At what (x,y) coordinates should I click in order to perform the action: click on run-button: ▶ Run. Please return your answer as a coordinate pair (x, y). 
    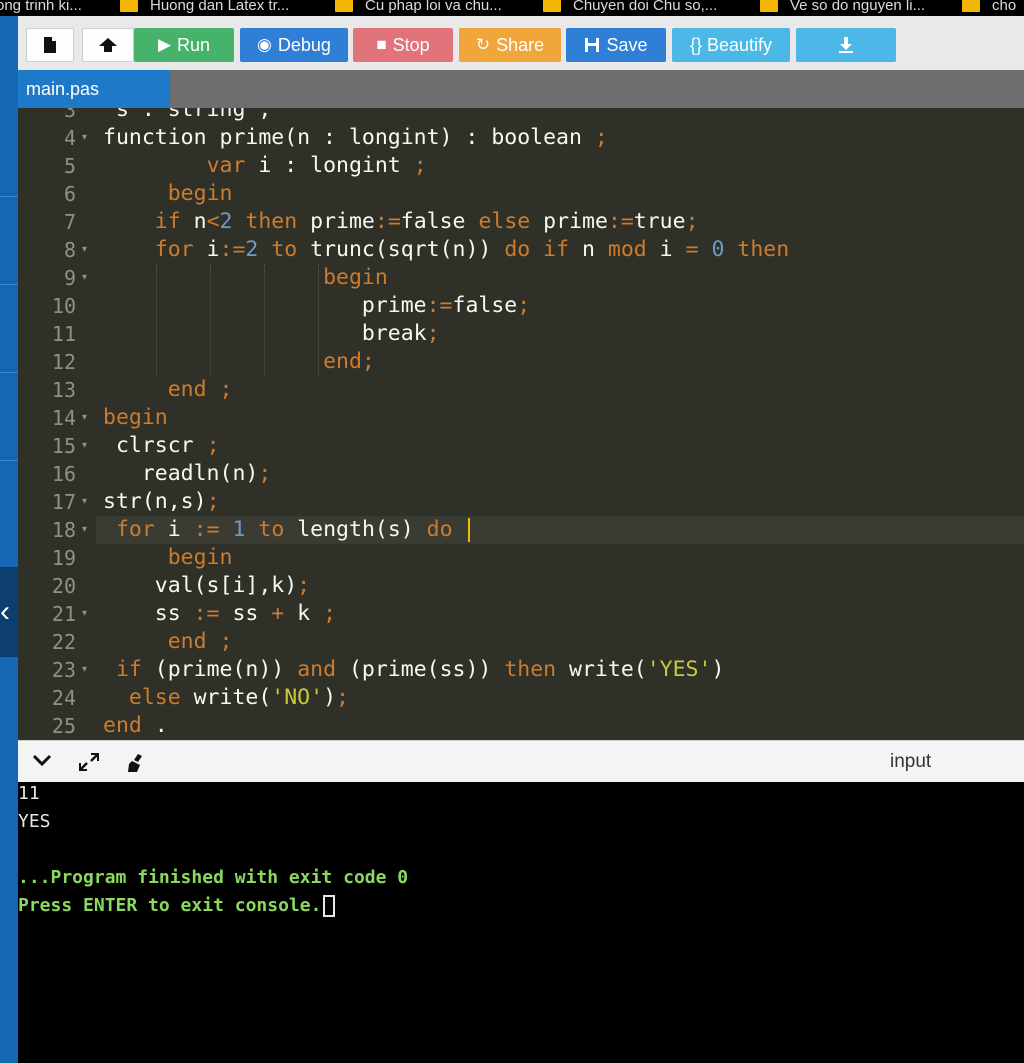
    Looking at the image, I should click on (184, 45).